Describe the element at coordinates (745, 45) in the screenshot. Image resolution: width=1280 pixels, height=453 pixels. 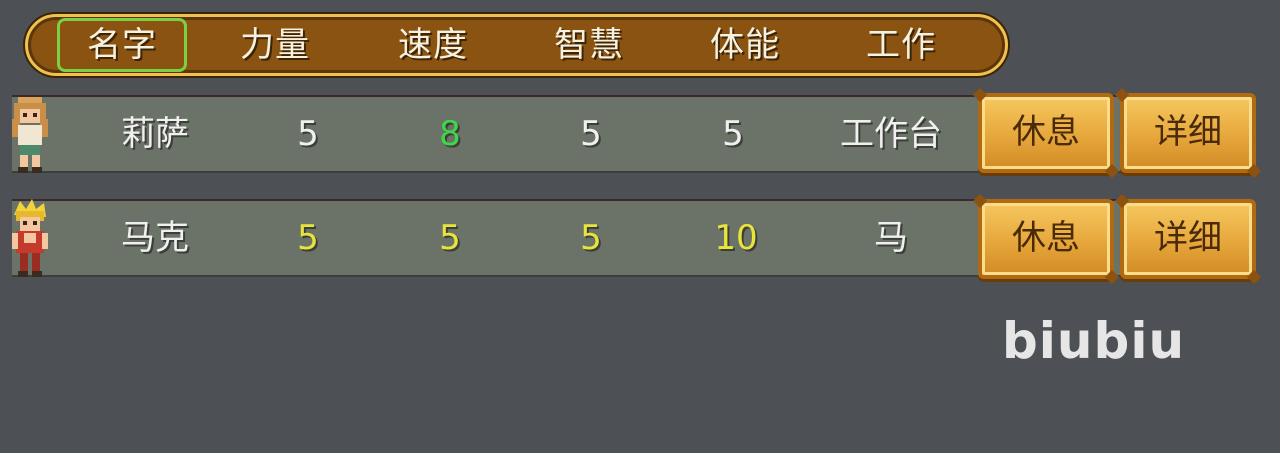
I see `header-stamina: 体能` at that location.